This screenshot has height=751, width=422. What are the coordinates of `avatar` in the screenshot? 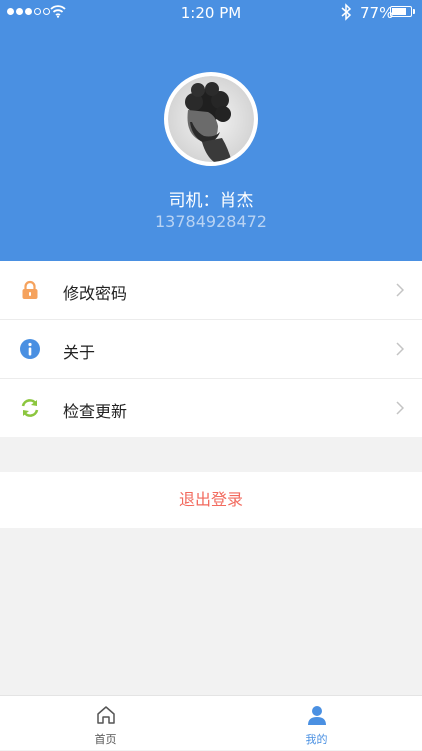 It's located at (211, 119).